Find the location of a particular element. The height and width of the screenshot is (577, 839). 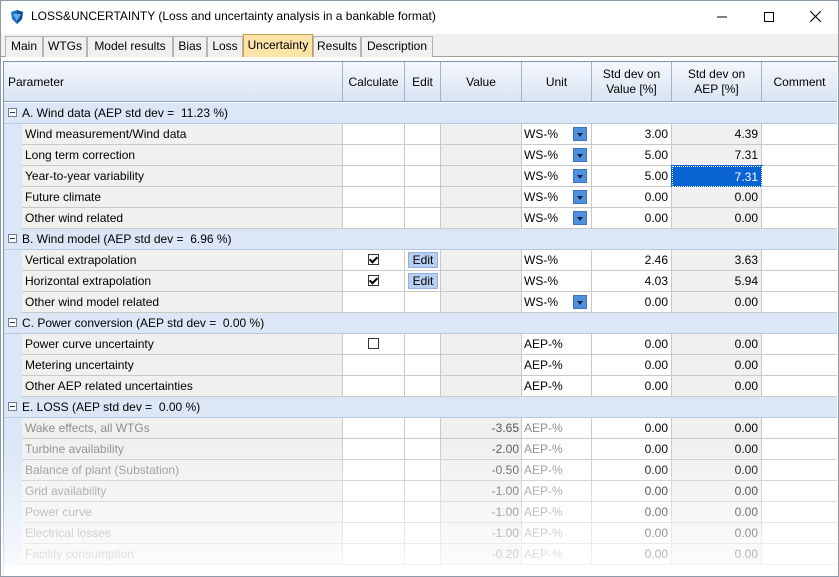

table-row: Year-to-year variability WS-% 5.00 7.31 is located at coordinates (420, 176).